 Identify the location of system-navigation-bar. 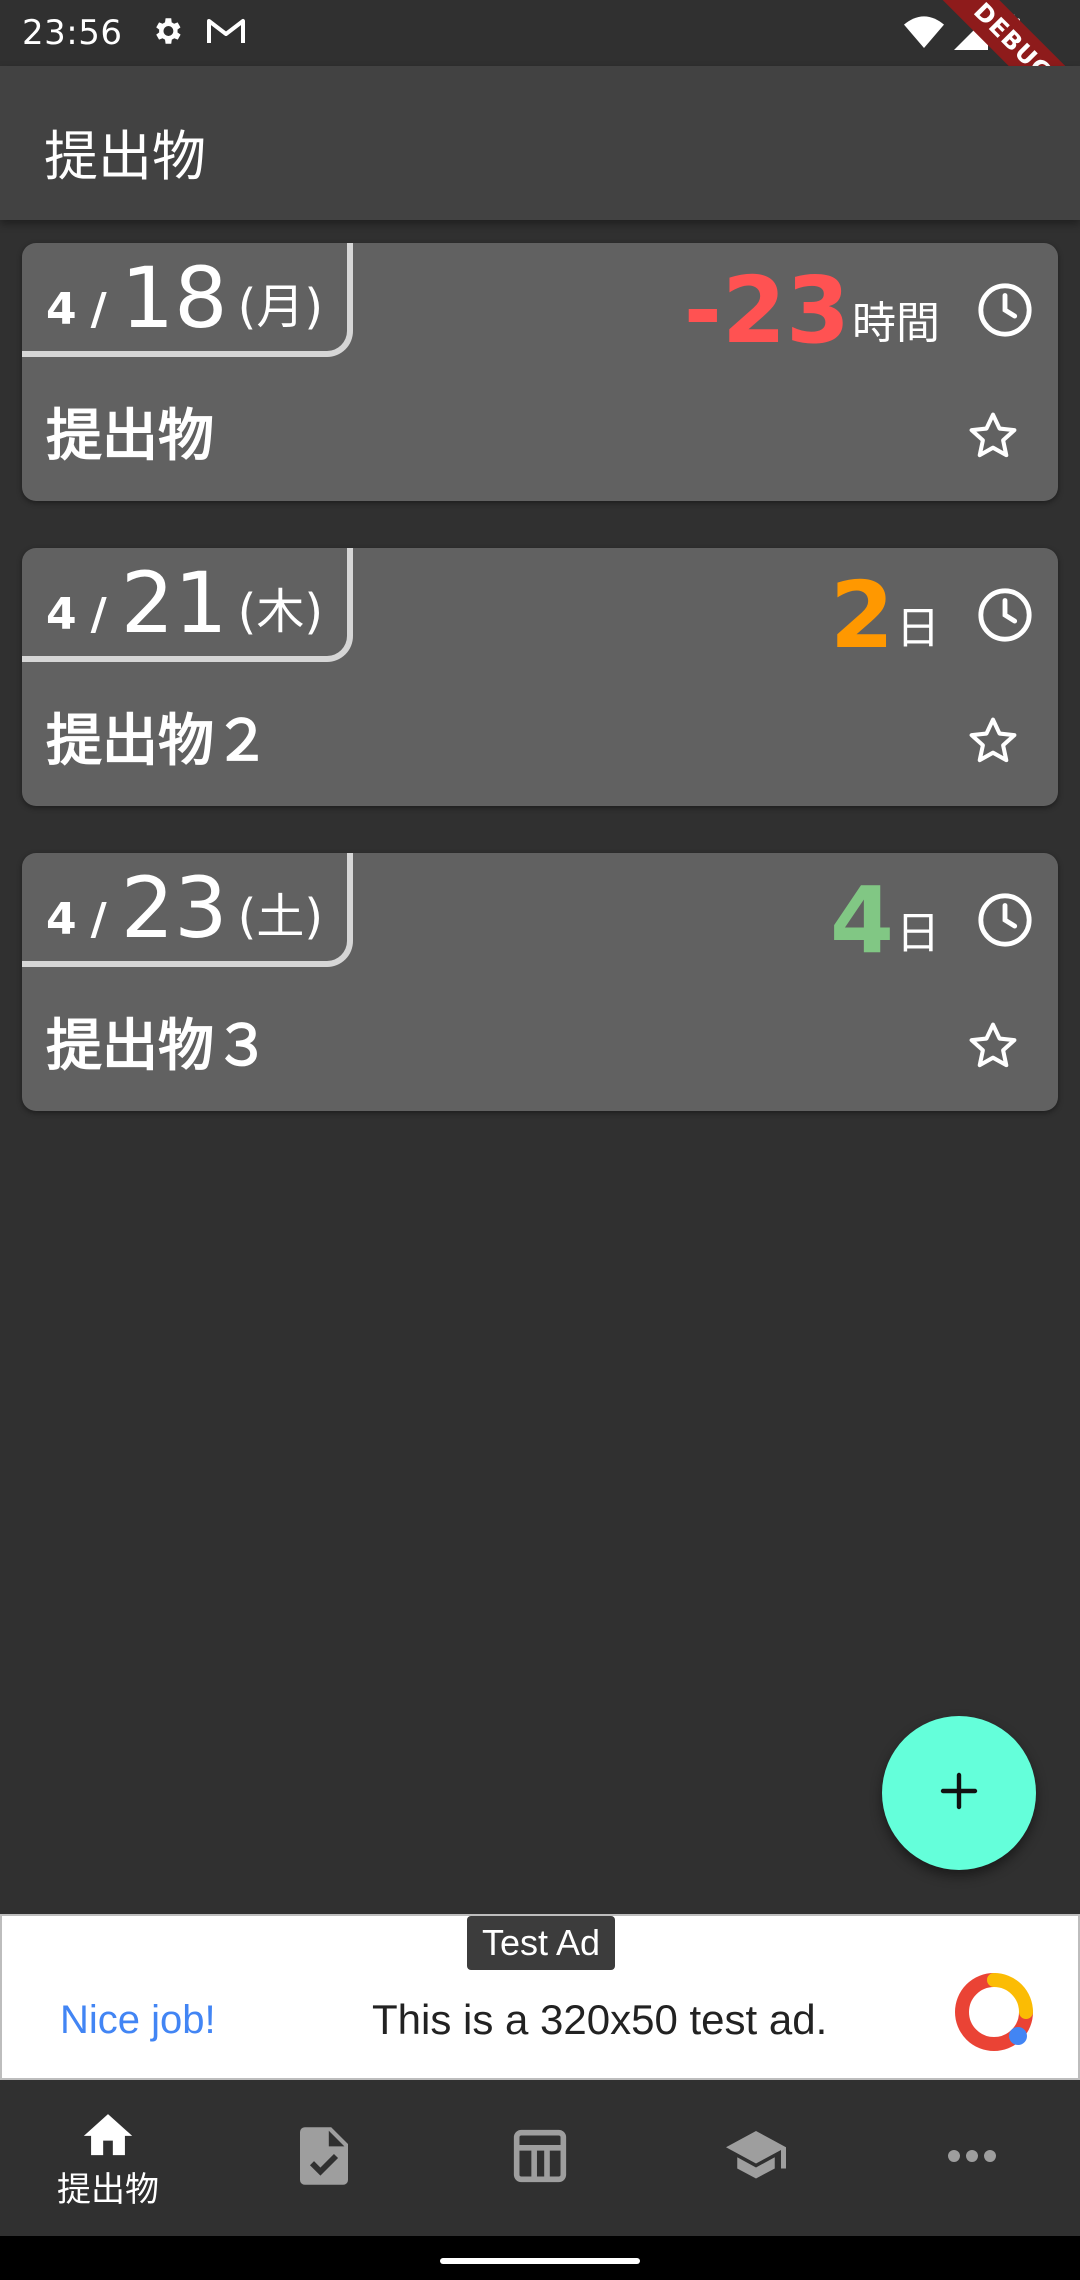
(540, 2258).